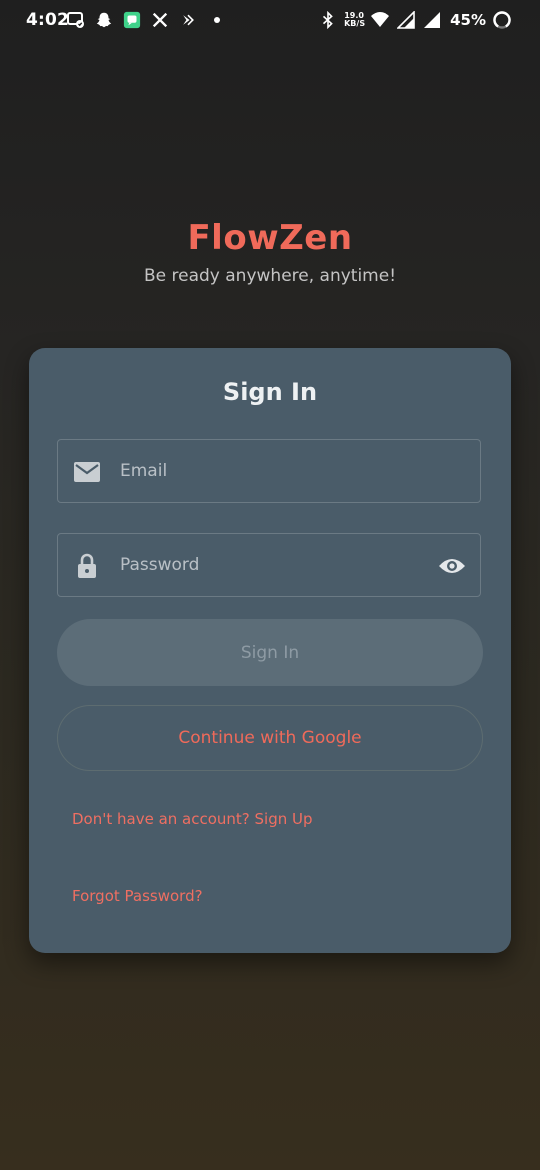 The image size is (540, 1170). What do you see at coordinates (76, 20) in the screenshot?
I see `chat-bubble-icon` at bounding box center [76, 20].